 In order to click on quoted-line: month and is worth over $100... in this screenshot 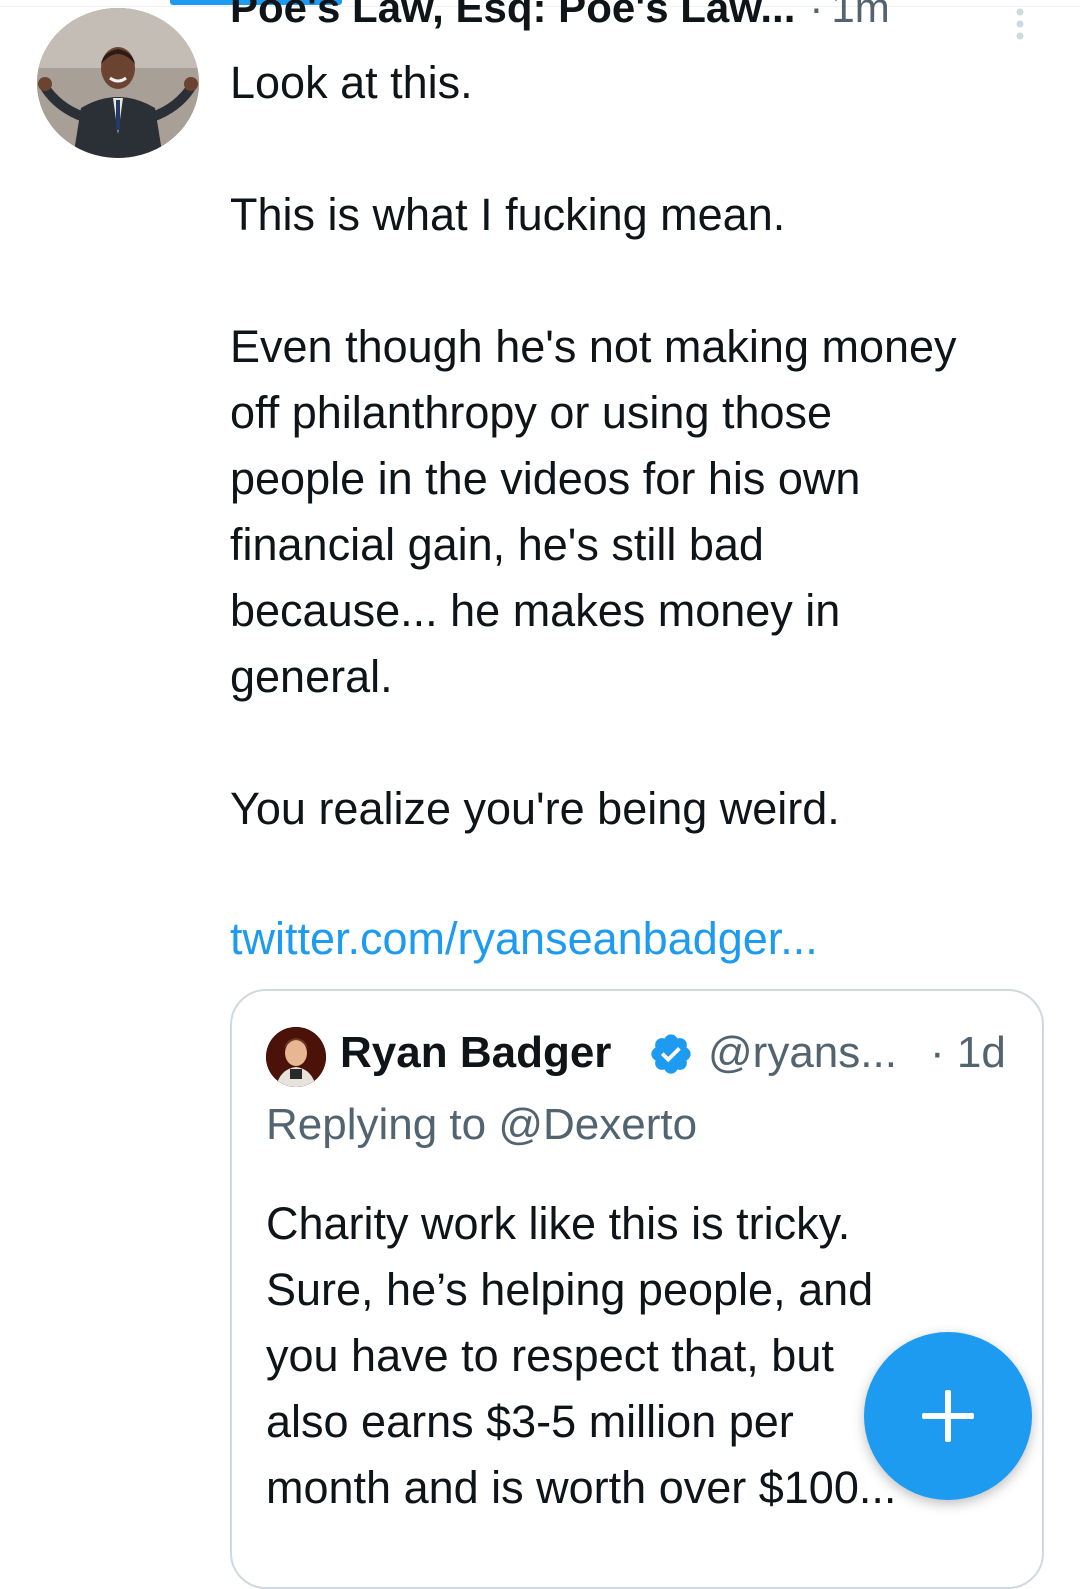, I will do `click(581, 1487)`.